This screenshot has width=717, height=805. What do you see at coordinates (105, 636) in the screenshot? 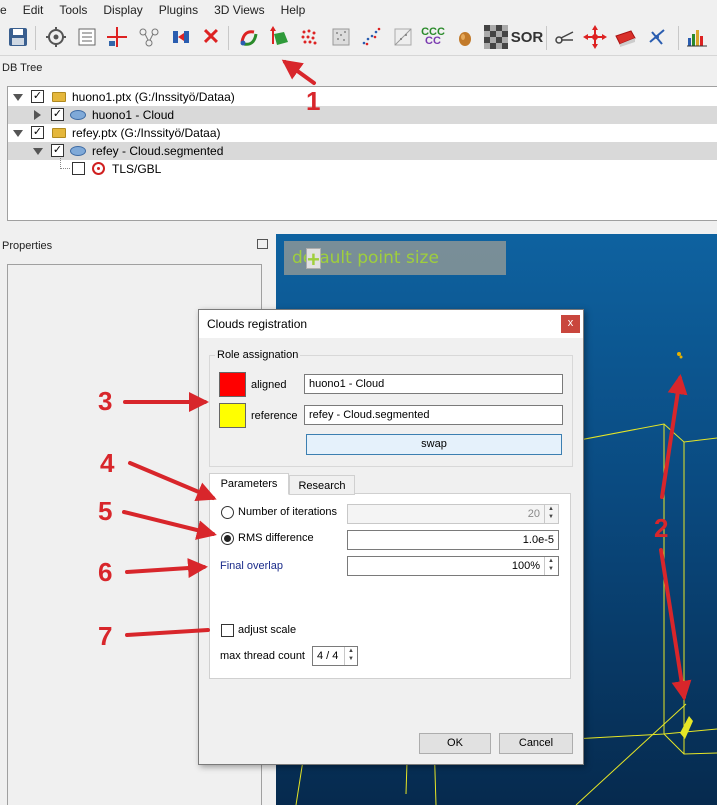
I see `annotation-number-7: 7` at bounding box center [105, 636].